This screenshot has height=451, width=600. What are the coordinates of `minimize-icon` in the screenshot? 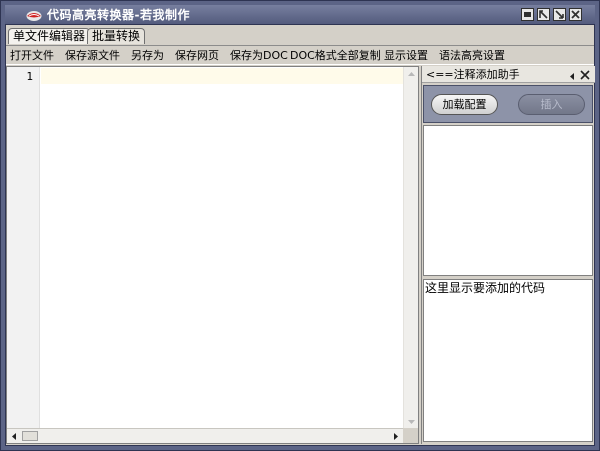 It's located at (527, 14).